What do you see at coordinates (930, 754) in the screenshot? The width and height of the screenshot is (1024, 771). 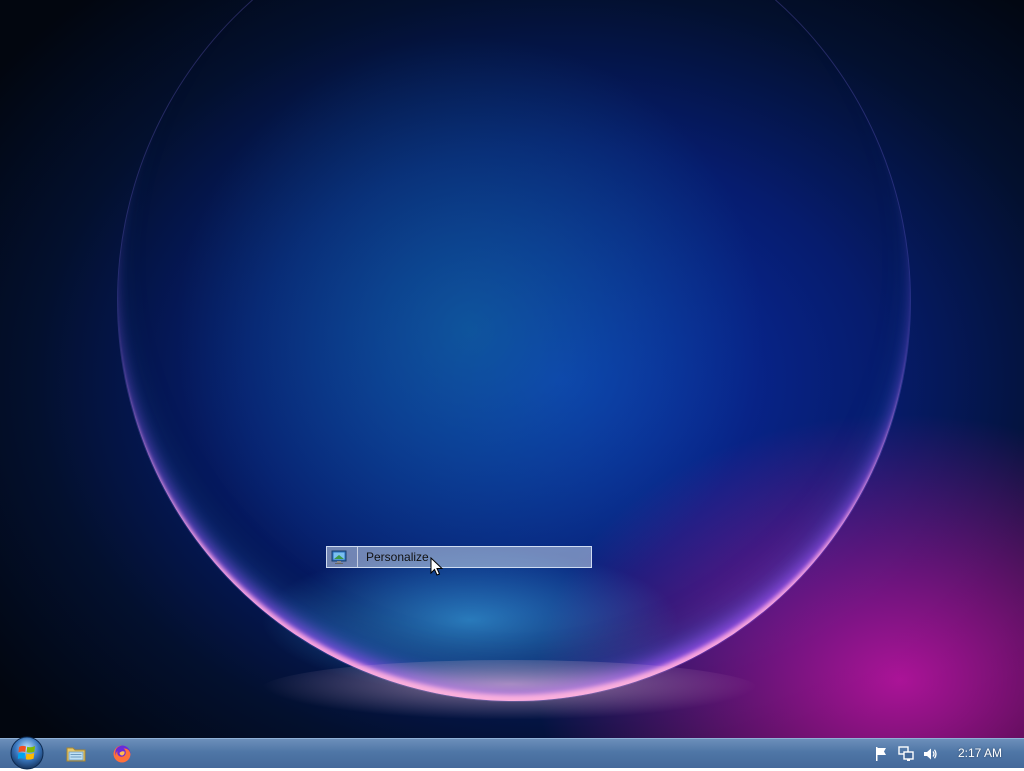 I see `volume-icon` at bounding box center [930, 754].